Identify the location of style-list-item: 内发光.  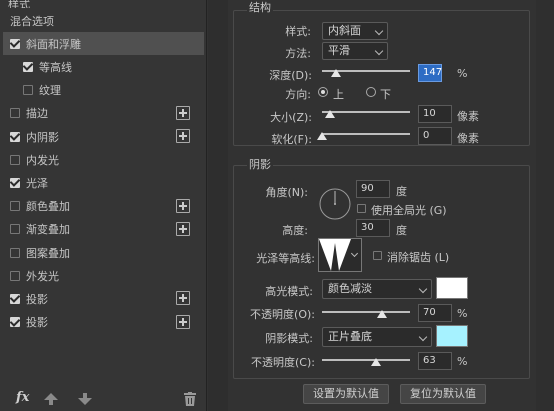
(103, 159).